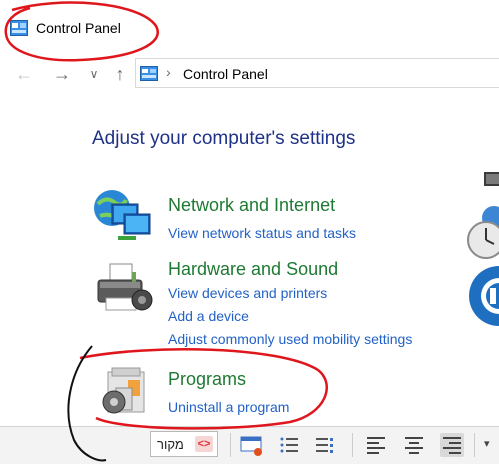 This screenshot has width=499, height=464. I want to click on navigation-bar: ← → ∨ ↑ › Control Panel, so click(249, 74).